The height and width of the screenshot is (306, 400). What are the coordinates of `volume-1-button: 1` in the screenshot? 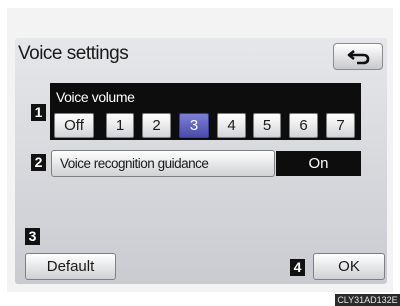 It's located at (120, 125).